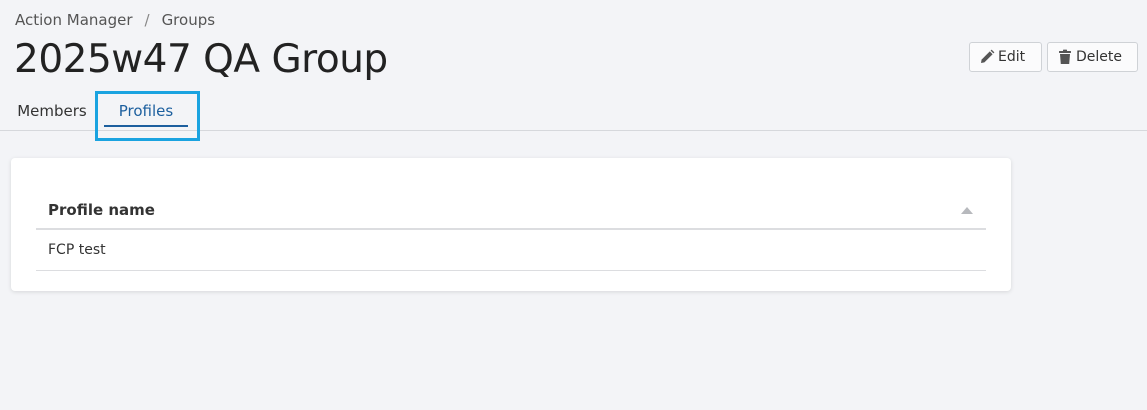  I want to click on delete-button-label: Delete, so click(1099, 57).